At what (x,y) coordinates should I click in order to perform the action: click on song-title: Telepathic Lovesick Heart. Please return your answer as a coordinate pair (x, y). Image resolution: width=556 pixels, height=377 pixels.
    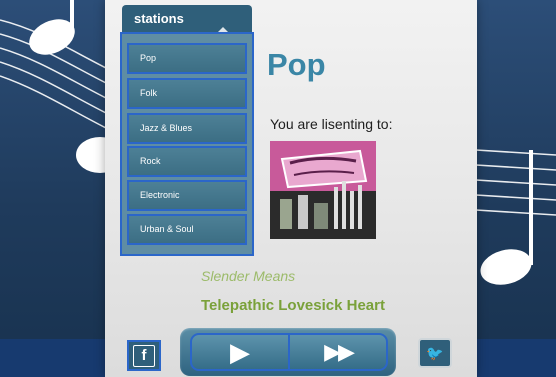
    Looking at the image, I should click on (293, 305).